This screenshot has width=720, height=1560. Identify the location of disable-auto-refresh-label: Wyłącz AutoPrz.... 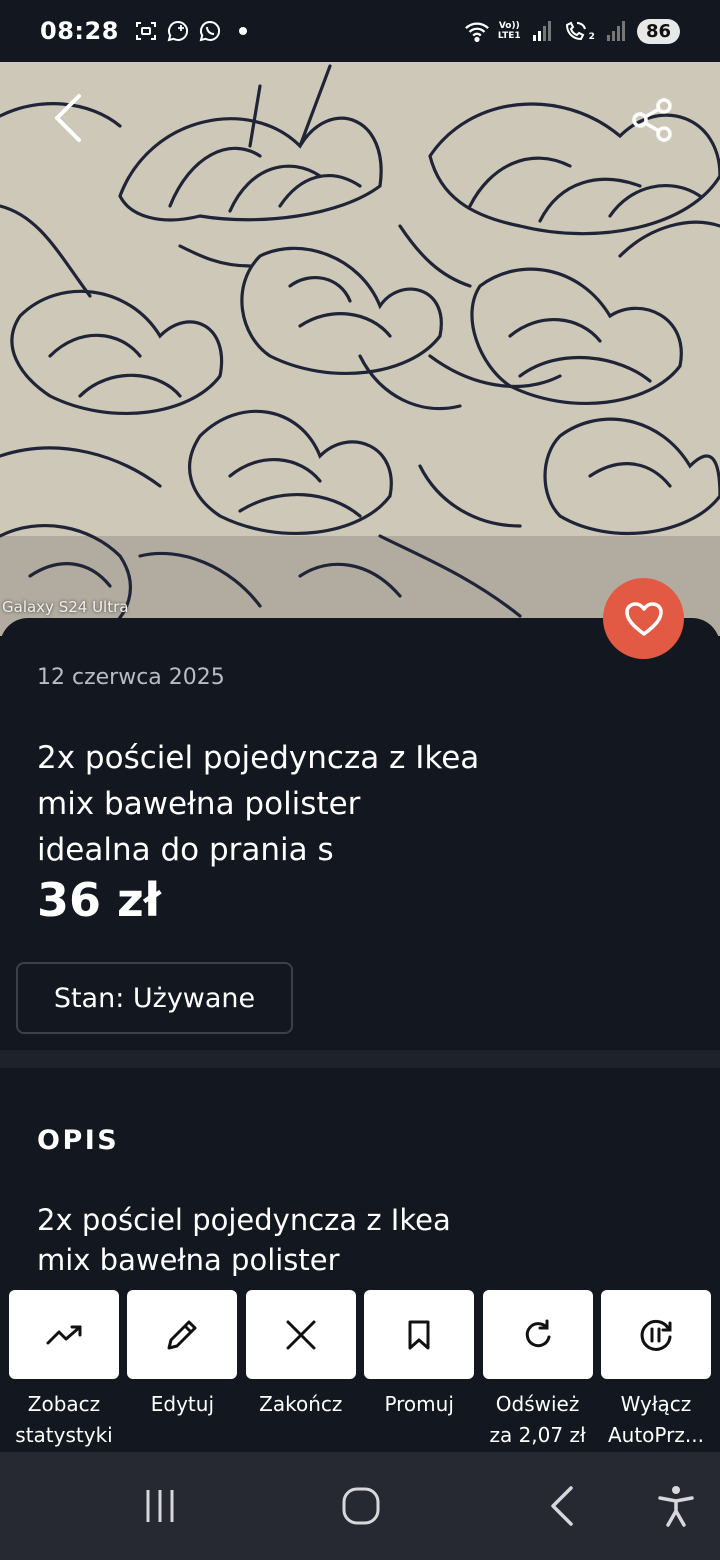
(656, 1420).